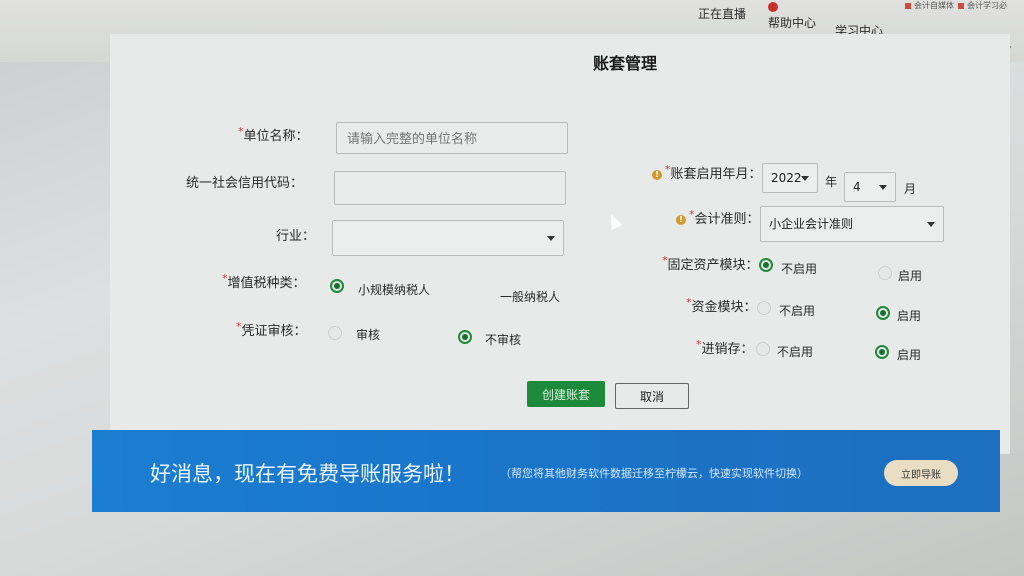  What do you see at coordinates (766, 265) in the screenshot?
I see `fixed-assets-disable-radio` at bounding box center [766, 265].